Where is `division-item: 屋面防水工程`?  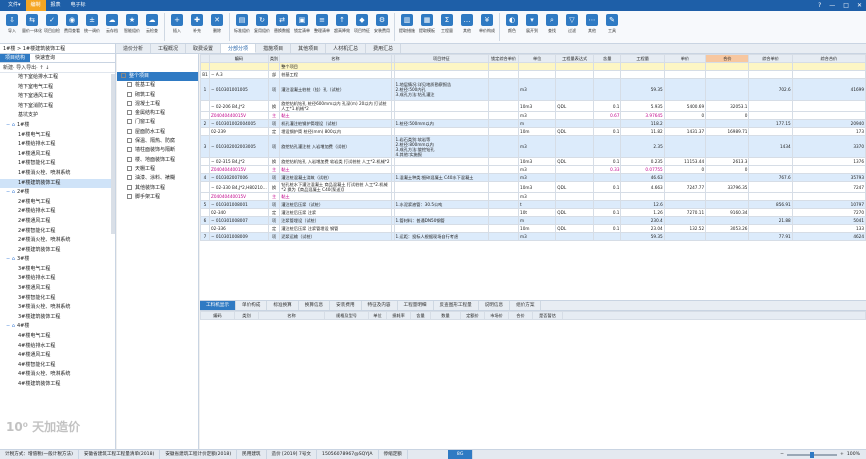
division-item: 屋面防水工程 is located at coordinates (157, 132).